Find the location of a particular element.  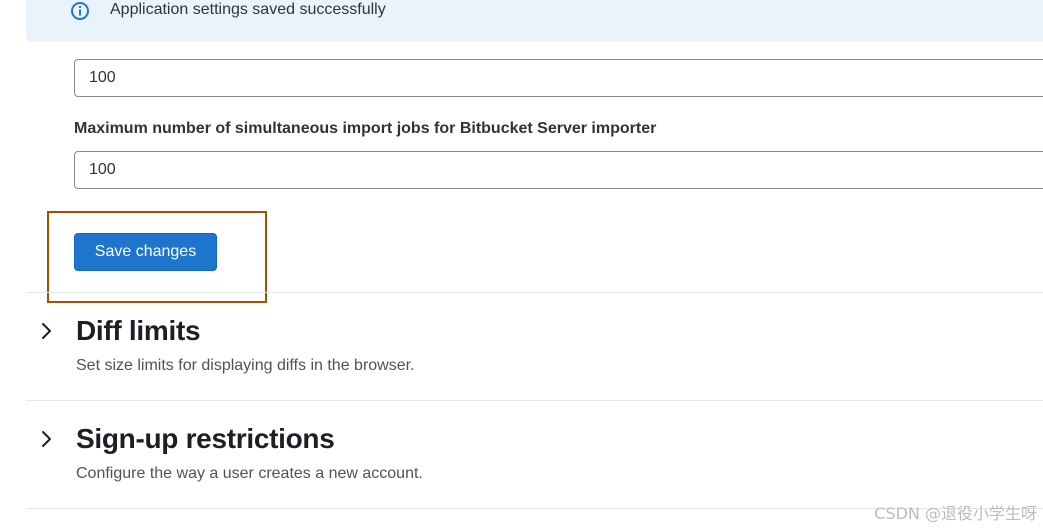

alert-message: Application settings saved successfully is located at coordinates (248, 9).